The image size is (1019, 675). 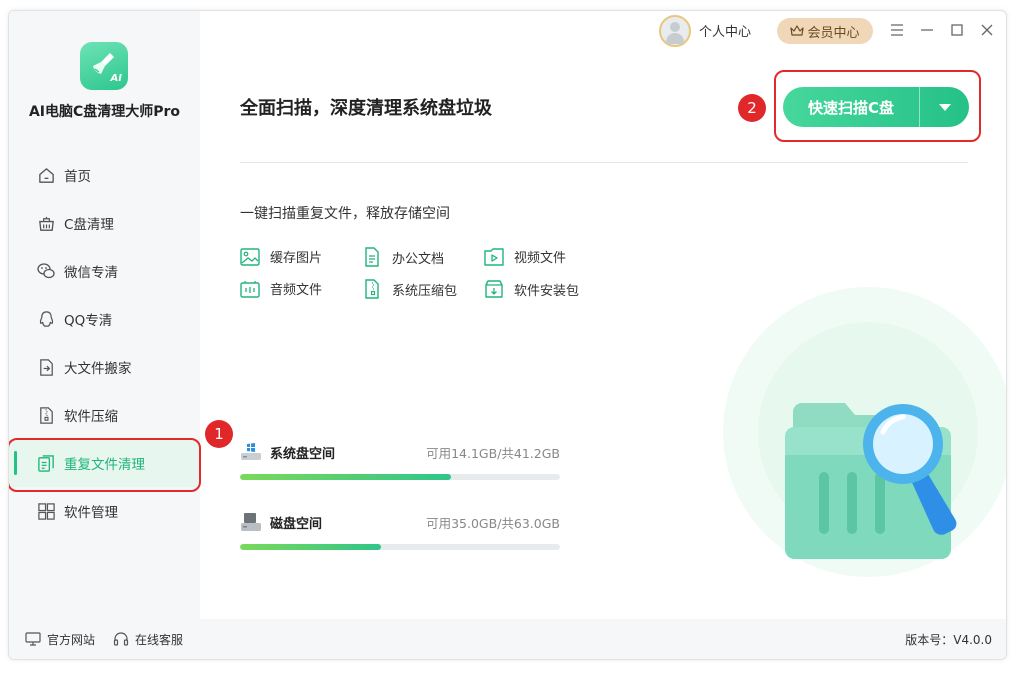 I want to click on monitor-icon, so click(x=33, y=639).